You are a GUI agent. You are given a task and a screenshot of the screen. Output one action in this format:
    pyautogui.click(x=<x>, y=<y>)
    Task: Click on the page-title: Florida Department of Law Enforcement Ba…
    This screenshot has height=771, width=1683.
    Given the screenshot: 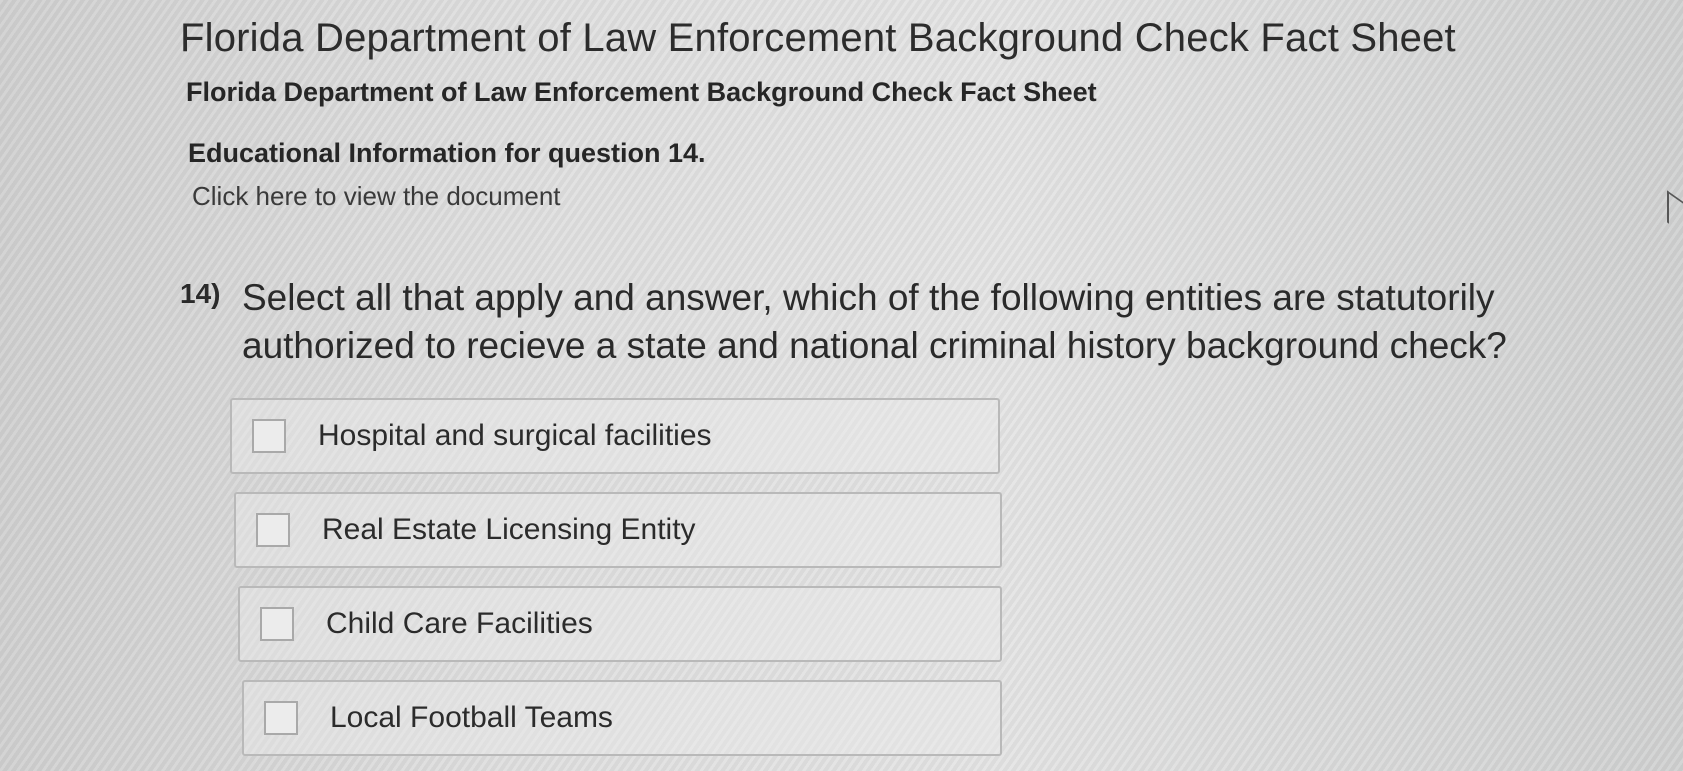 What is the action you would take?
    pyautogui.click(x=818, y=38)
    